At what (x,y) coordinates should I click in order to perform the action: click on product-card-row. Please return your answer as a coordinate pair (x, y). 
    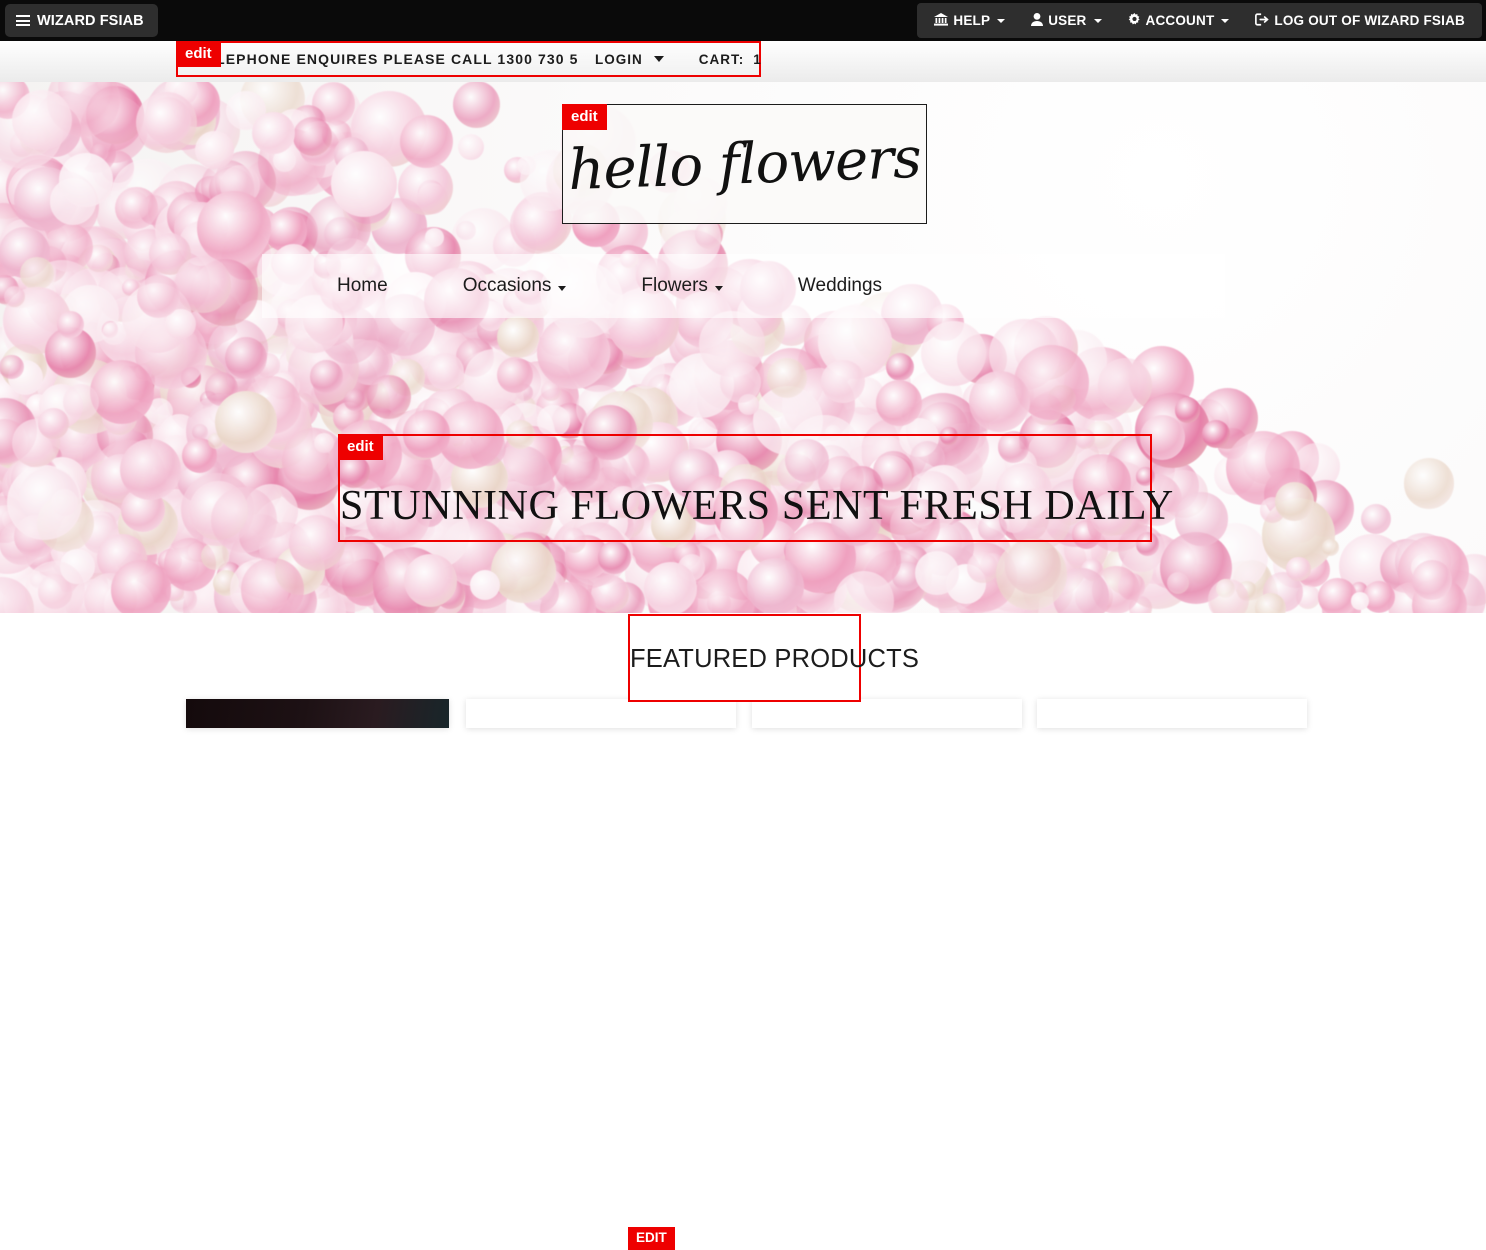
    Looking at the image, I should click on (743, 713).